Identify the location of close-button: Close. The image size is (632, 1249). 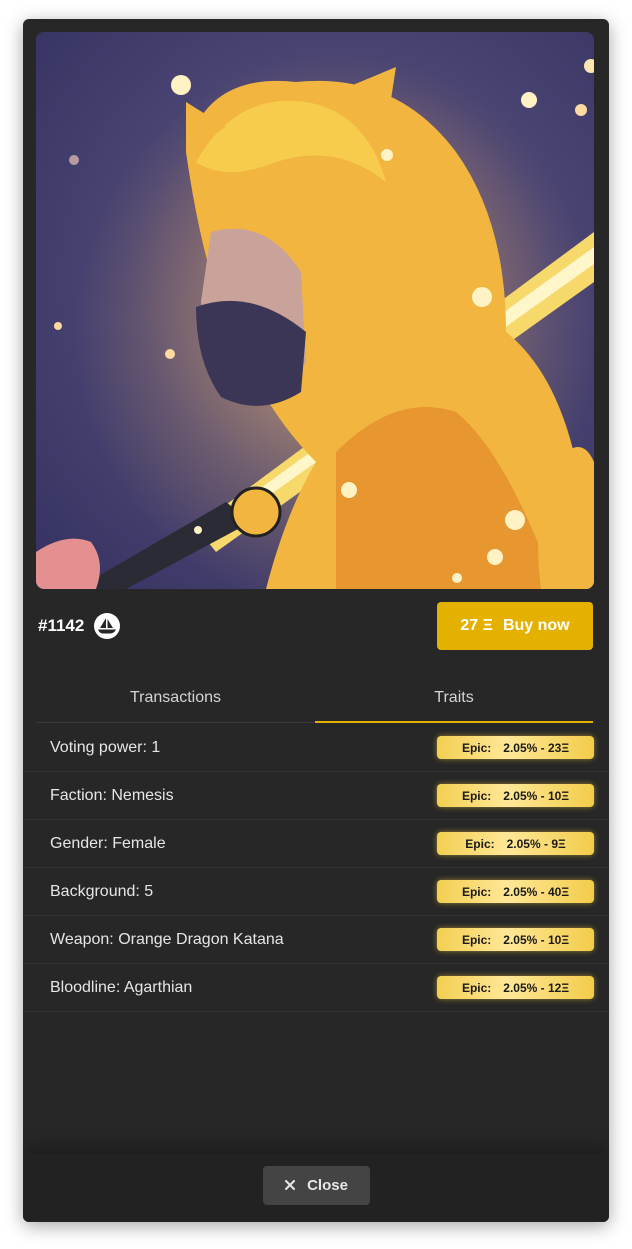
(316, 1185).